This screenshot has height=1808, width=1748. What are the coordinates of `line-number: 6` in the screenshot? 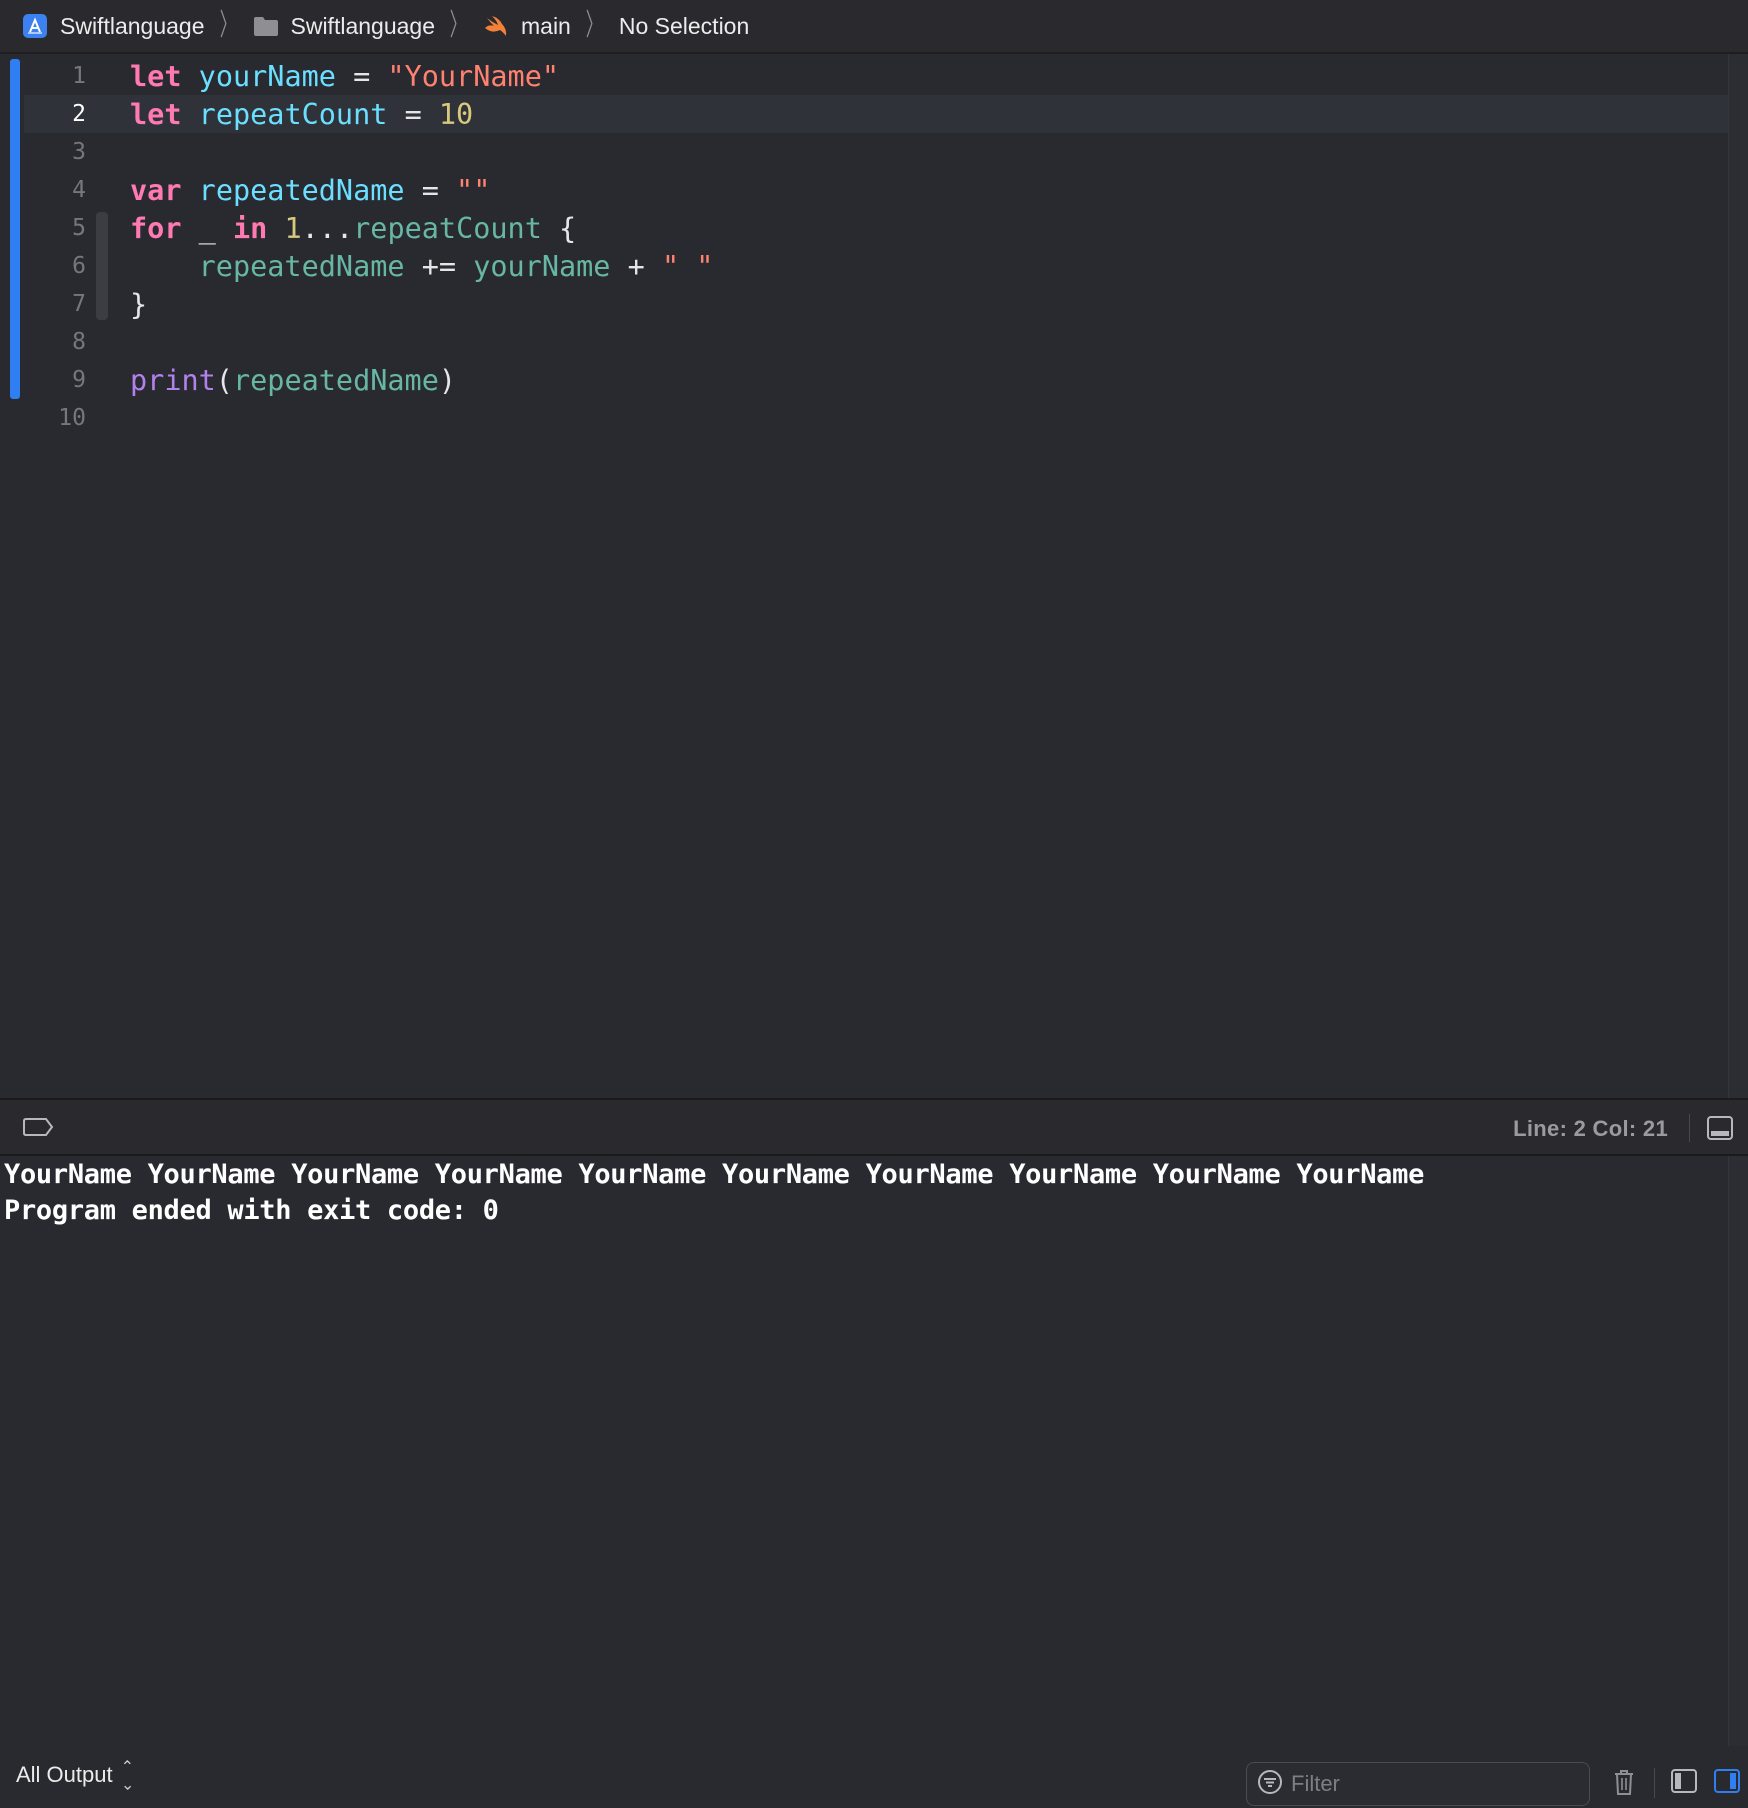 It's located at (79, 266).